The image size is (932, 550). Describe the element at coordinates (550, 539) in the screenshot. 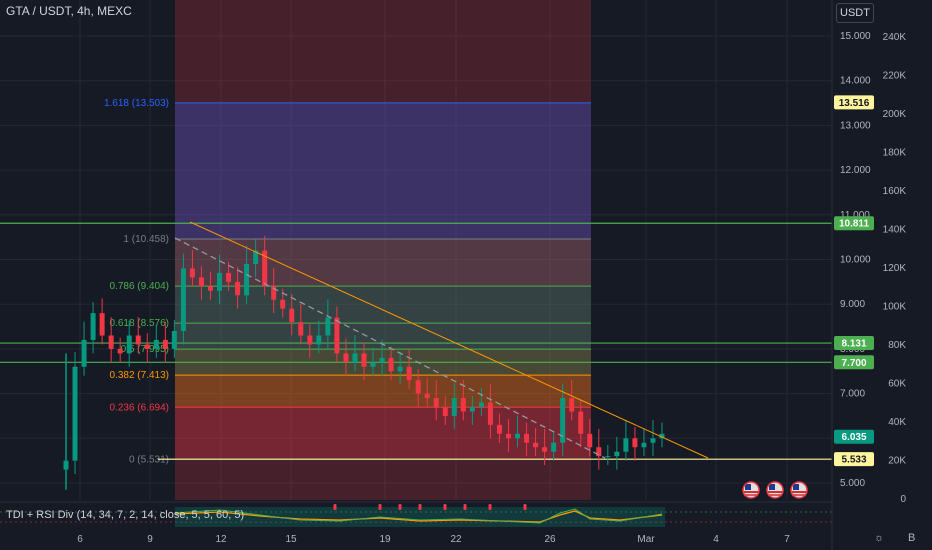

I see `time-axis-label: 26` at that location.